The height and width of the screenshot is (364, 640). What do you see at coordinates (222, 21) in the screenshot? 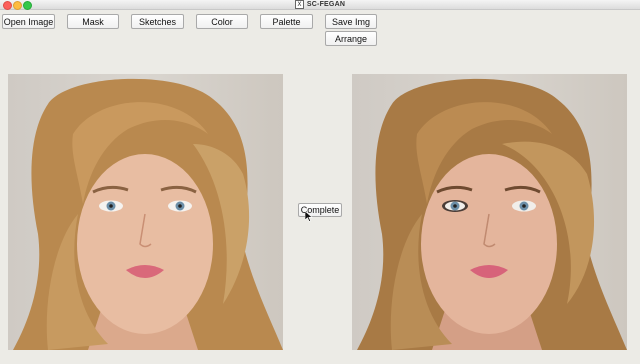
I see `color-button: Color` at bounding box center [222, 21].